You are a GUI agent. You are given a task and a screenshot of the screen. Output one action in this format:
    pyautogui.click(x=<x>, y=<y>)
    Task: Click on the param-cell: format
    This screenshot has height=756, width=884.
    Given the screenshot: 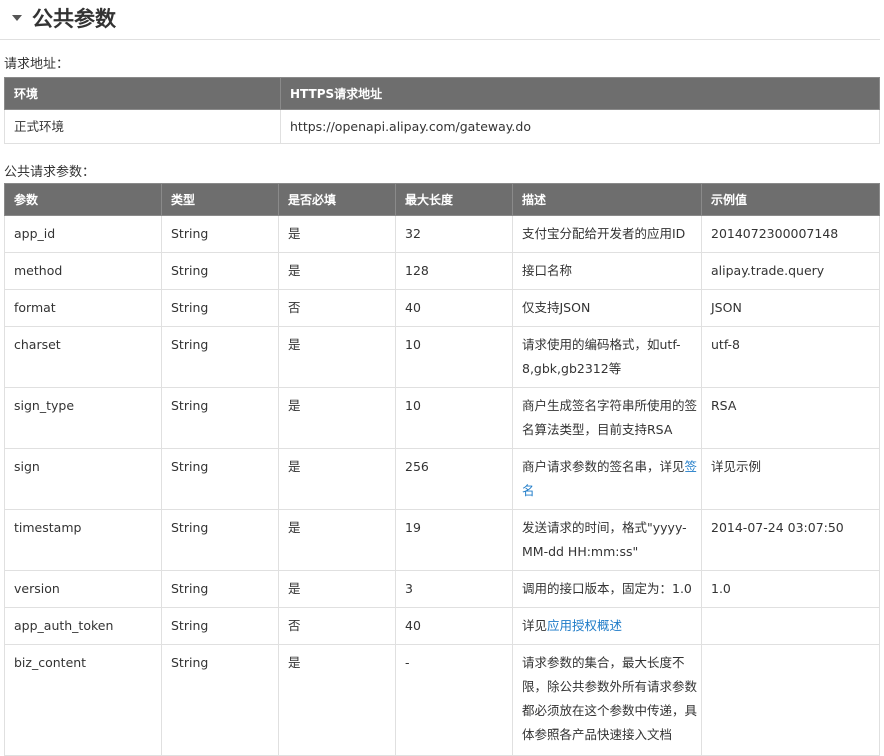 What is the action you would take?
    pyautogui.click(x=83, y=308)
    